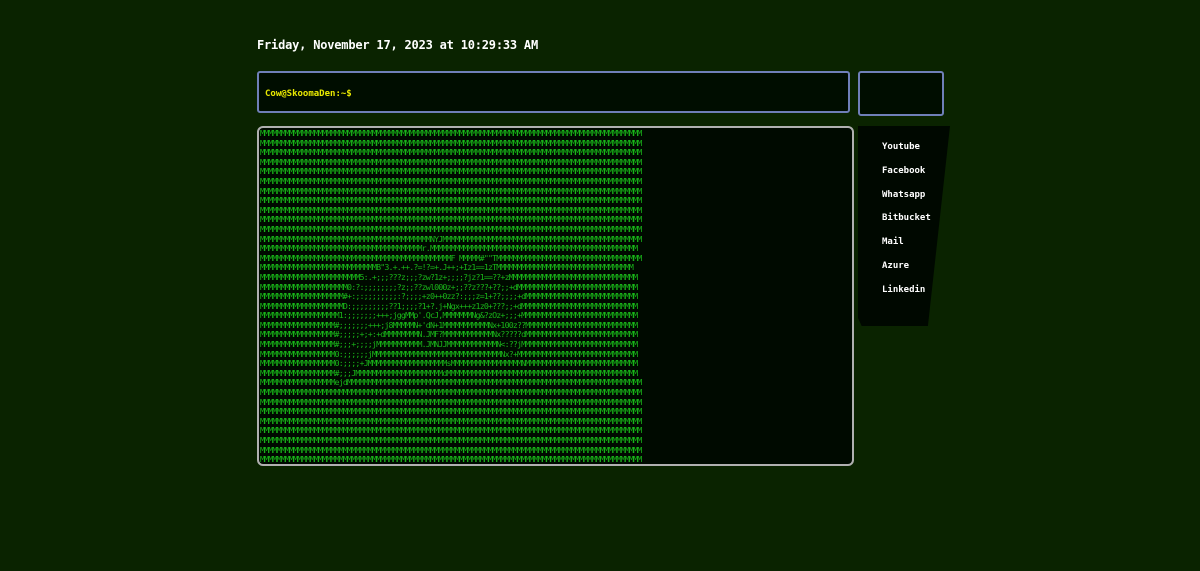 This screenshot has width=1200, height=571. I want to click on link-bitbucket: Bitbucket, so click(906, 225).